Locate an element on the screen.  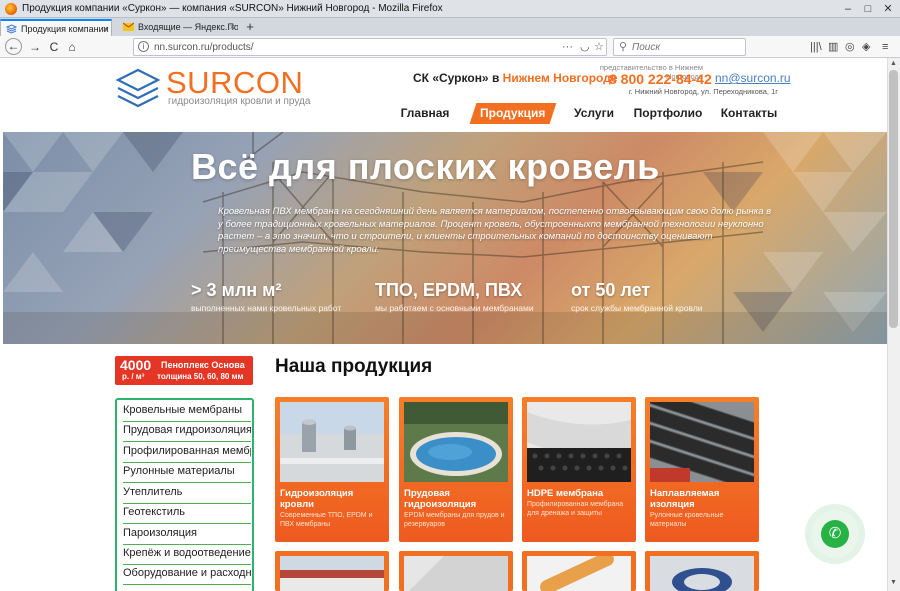
page-actions-icon: ··· is located at coordinates (567, 47).